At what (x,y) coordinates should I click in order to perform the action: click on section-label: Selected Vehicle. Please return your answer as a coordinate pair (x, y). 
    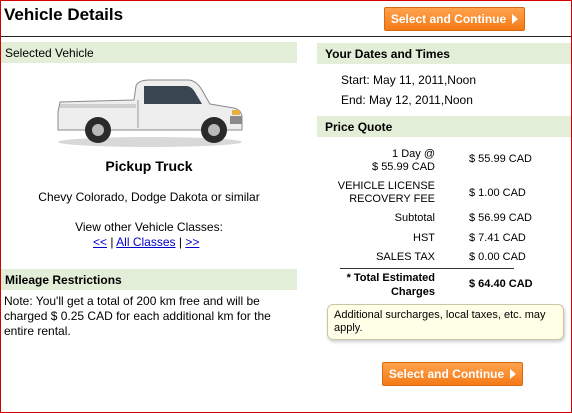
    Looking at the image, I should click on (49, 52).